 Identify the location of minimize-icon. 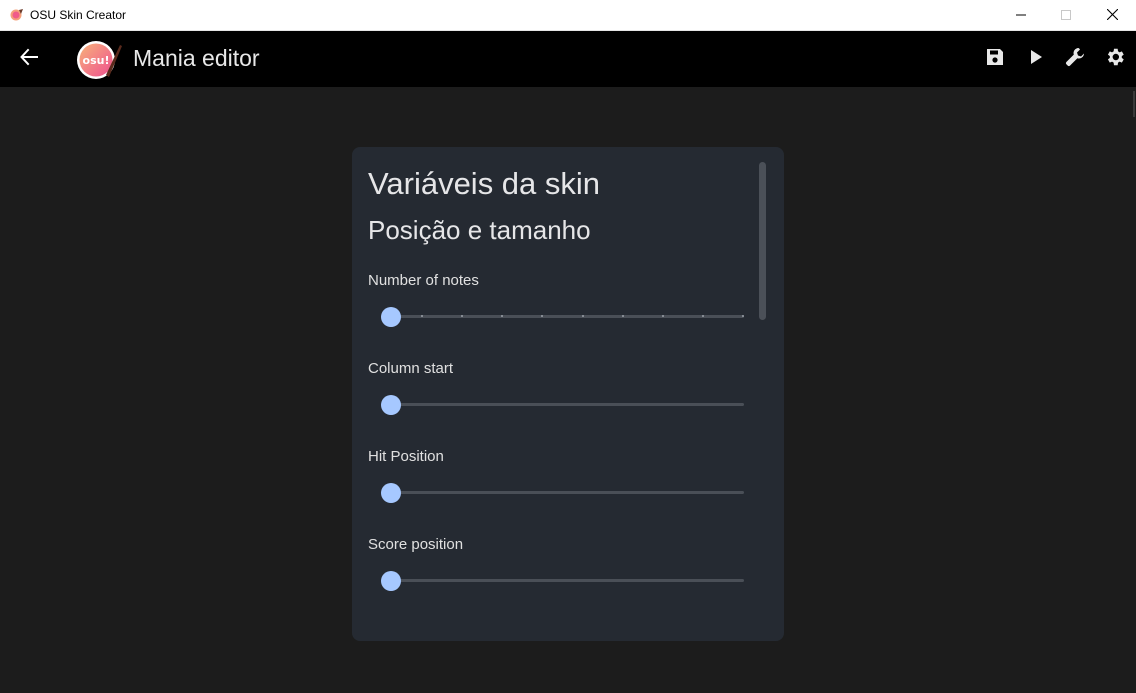
(1021, 16).